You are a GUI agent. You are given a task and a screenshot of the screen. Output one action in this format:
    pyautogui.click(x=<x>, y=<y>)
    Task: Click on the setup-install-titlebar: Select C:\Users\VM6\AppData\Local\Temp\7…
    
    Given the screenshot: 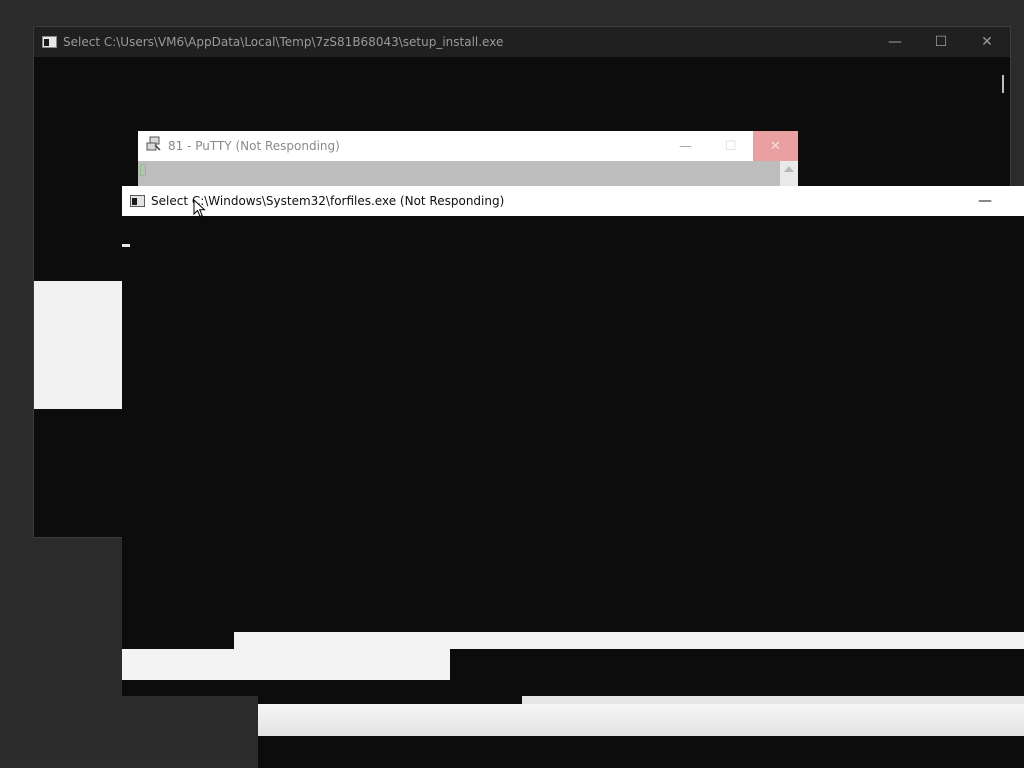 What is the action you would take?
    pyautogui.click(x=522, y=42)
    